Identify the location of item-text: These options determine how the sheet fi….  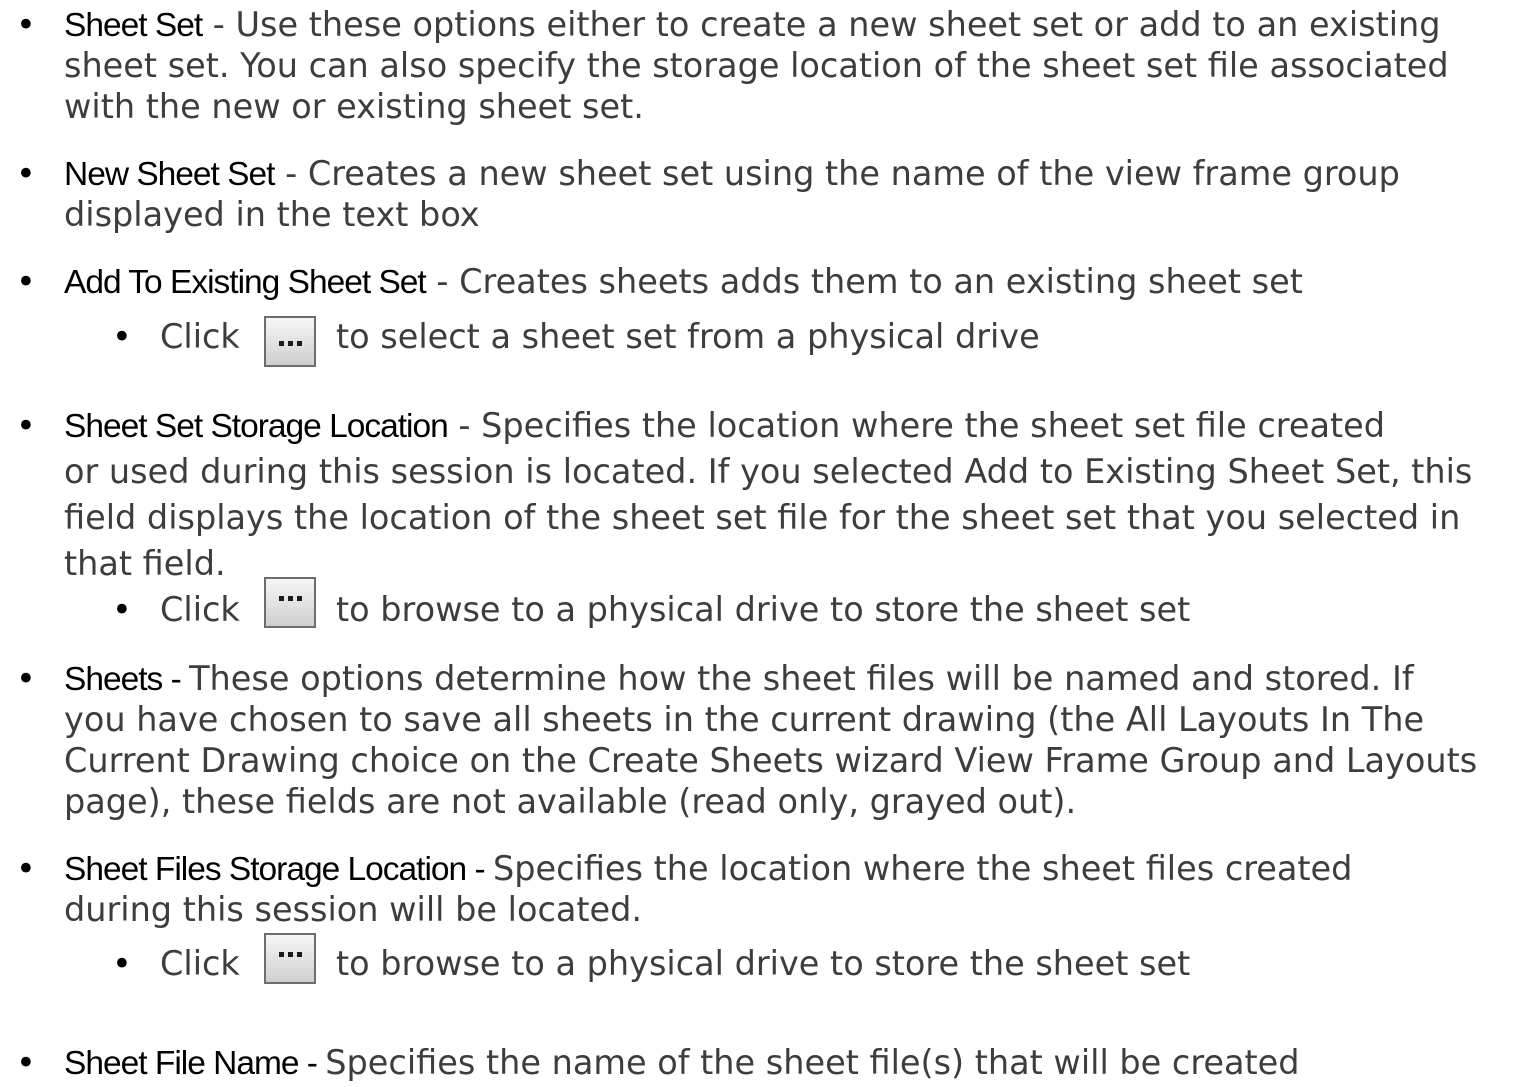
(801, 678).